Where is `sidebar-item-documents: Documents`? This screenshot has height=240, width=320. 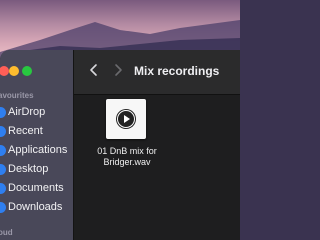 sidebar-item-documents: Documents is located at coordinates (36, 189).